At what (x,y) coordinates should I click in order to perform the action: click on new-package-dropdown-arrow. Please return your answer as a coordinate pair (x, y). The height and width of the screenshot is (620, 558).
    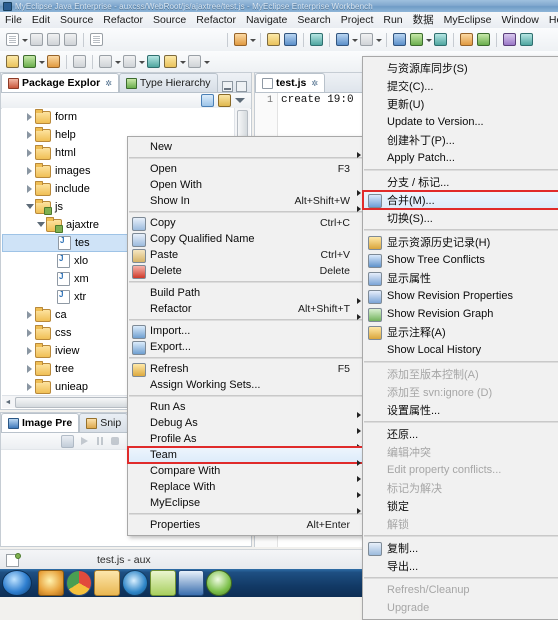
    Looking at the image, I should click on (378, 39).